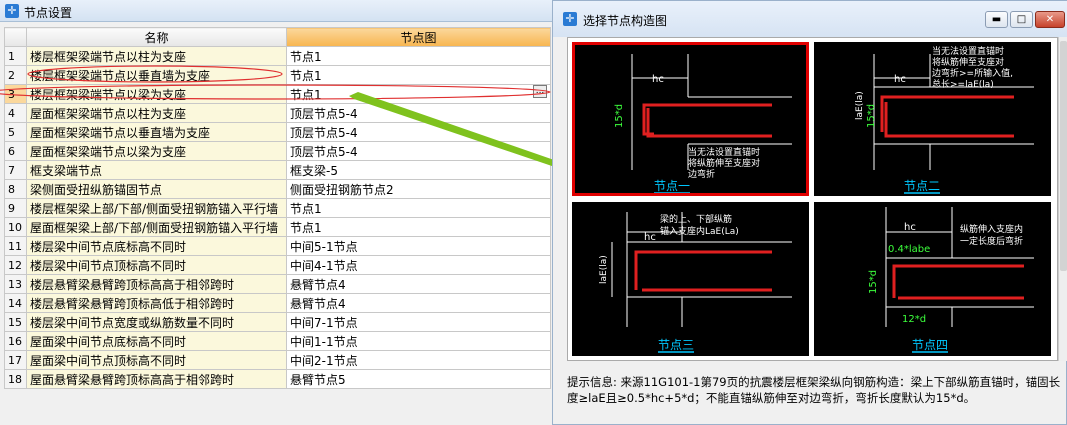  I want to click on note-line-2: 一定长度后弯折, so click(991, 241).